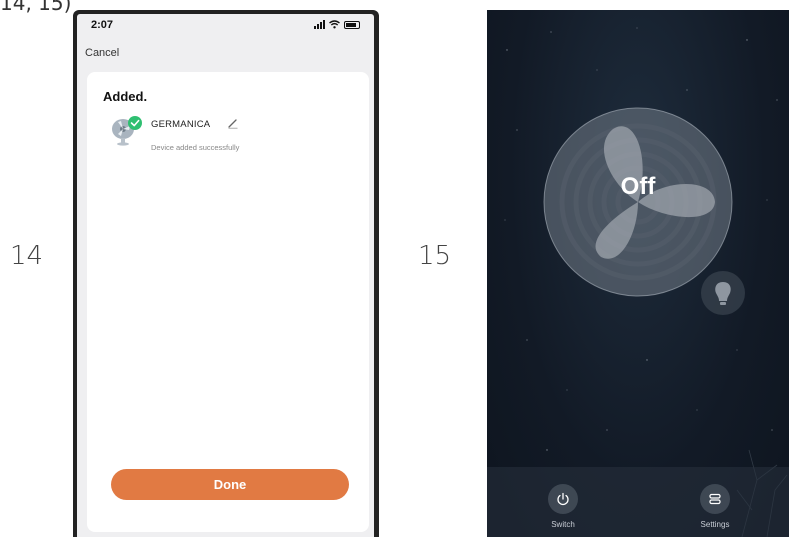  What do you see at coordinates (638, 186) in the screenshot?
I see `power-state-label: Off` at bounding box center [638, 186].